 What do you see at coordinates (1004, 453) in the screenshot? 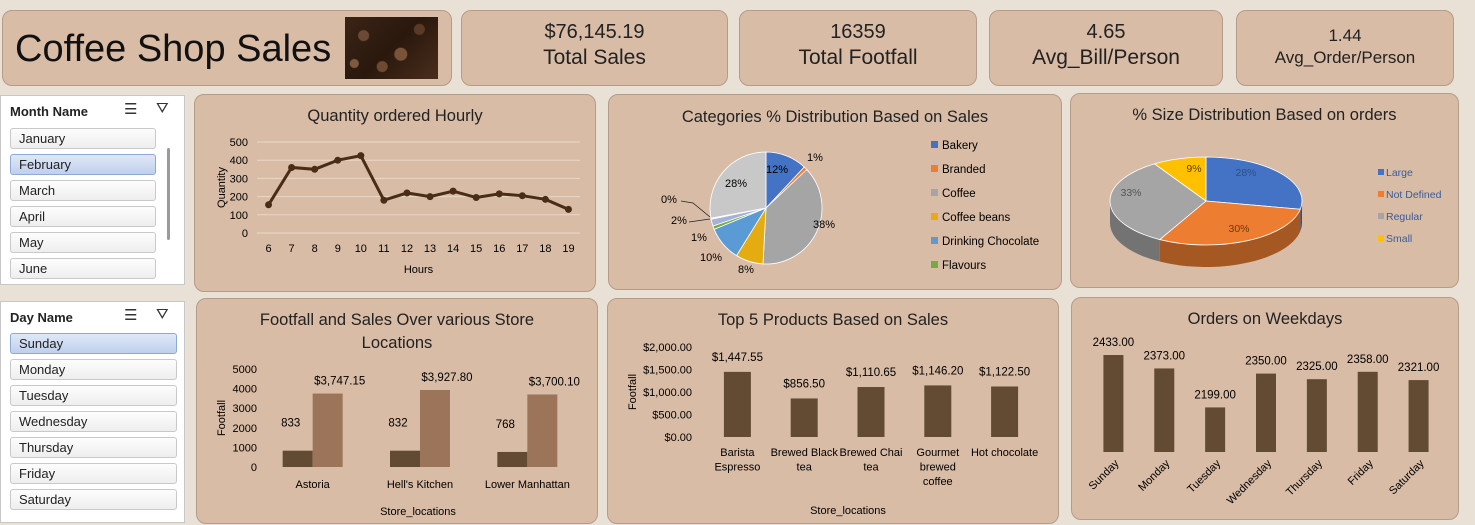
I see `x-tick-label: Hot chocolate` at bounding box center [1004, 453].